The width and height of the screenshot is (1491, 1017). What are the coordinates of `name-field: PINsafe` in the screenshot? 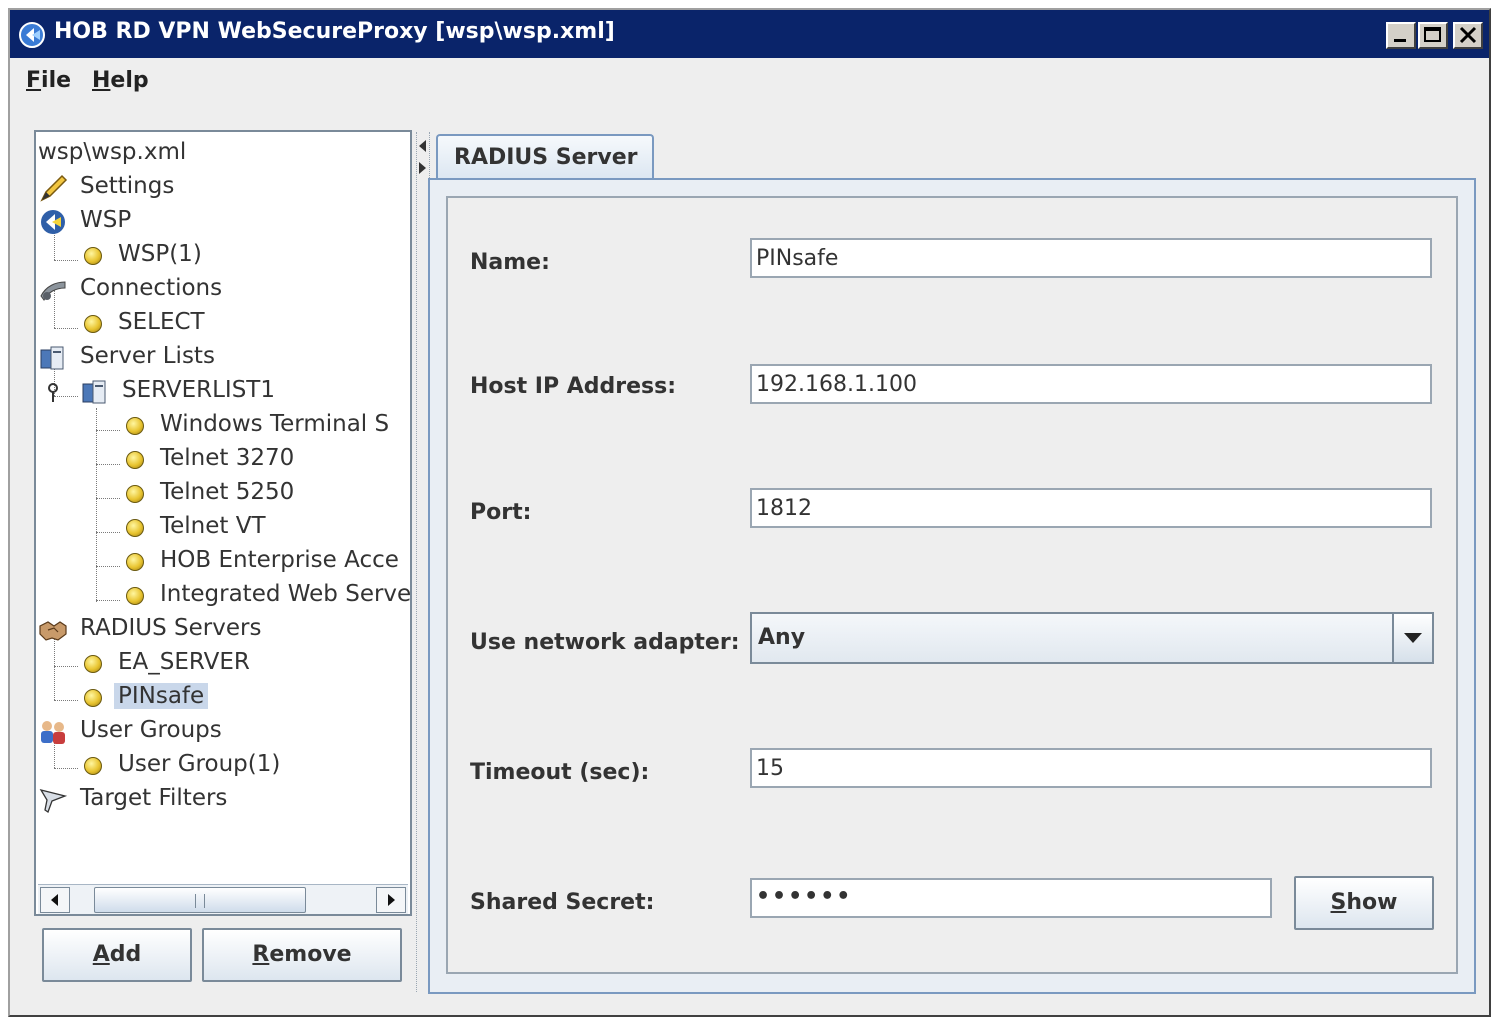 It's located at (1091, 258).